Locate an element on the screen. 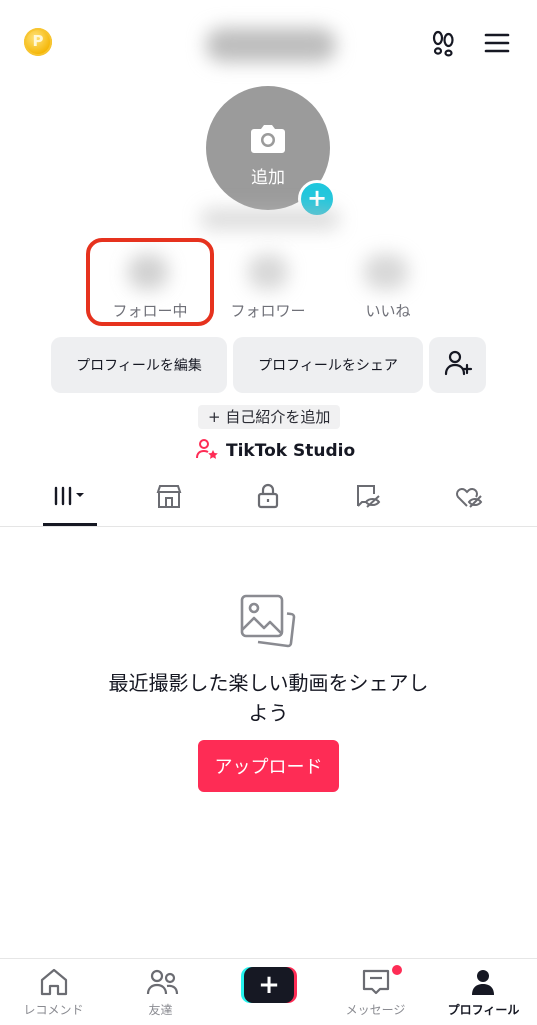  tab-private is located at coordinates (267, 498).